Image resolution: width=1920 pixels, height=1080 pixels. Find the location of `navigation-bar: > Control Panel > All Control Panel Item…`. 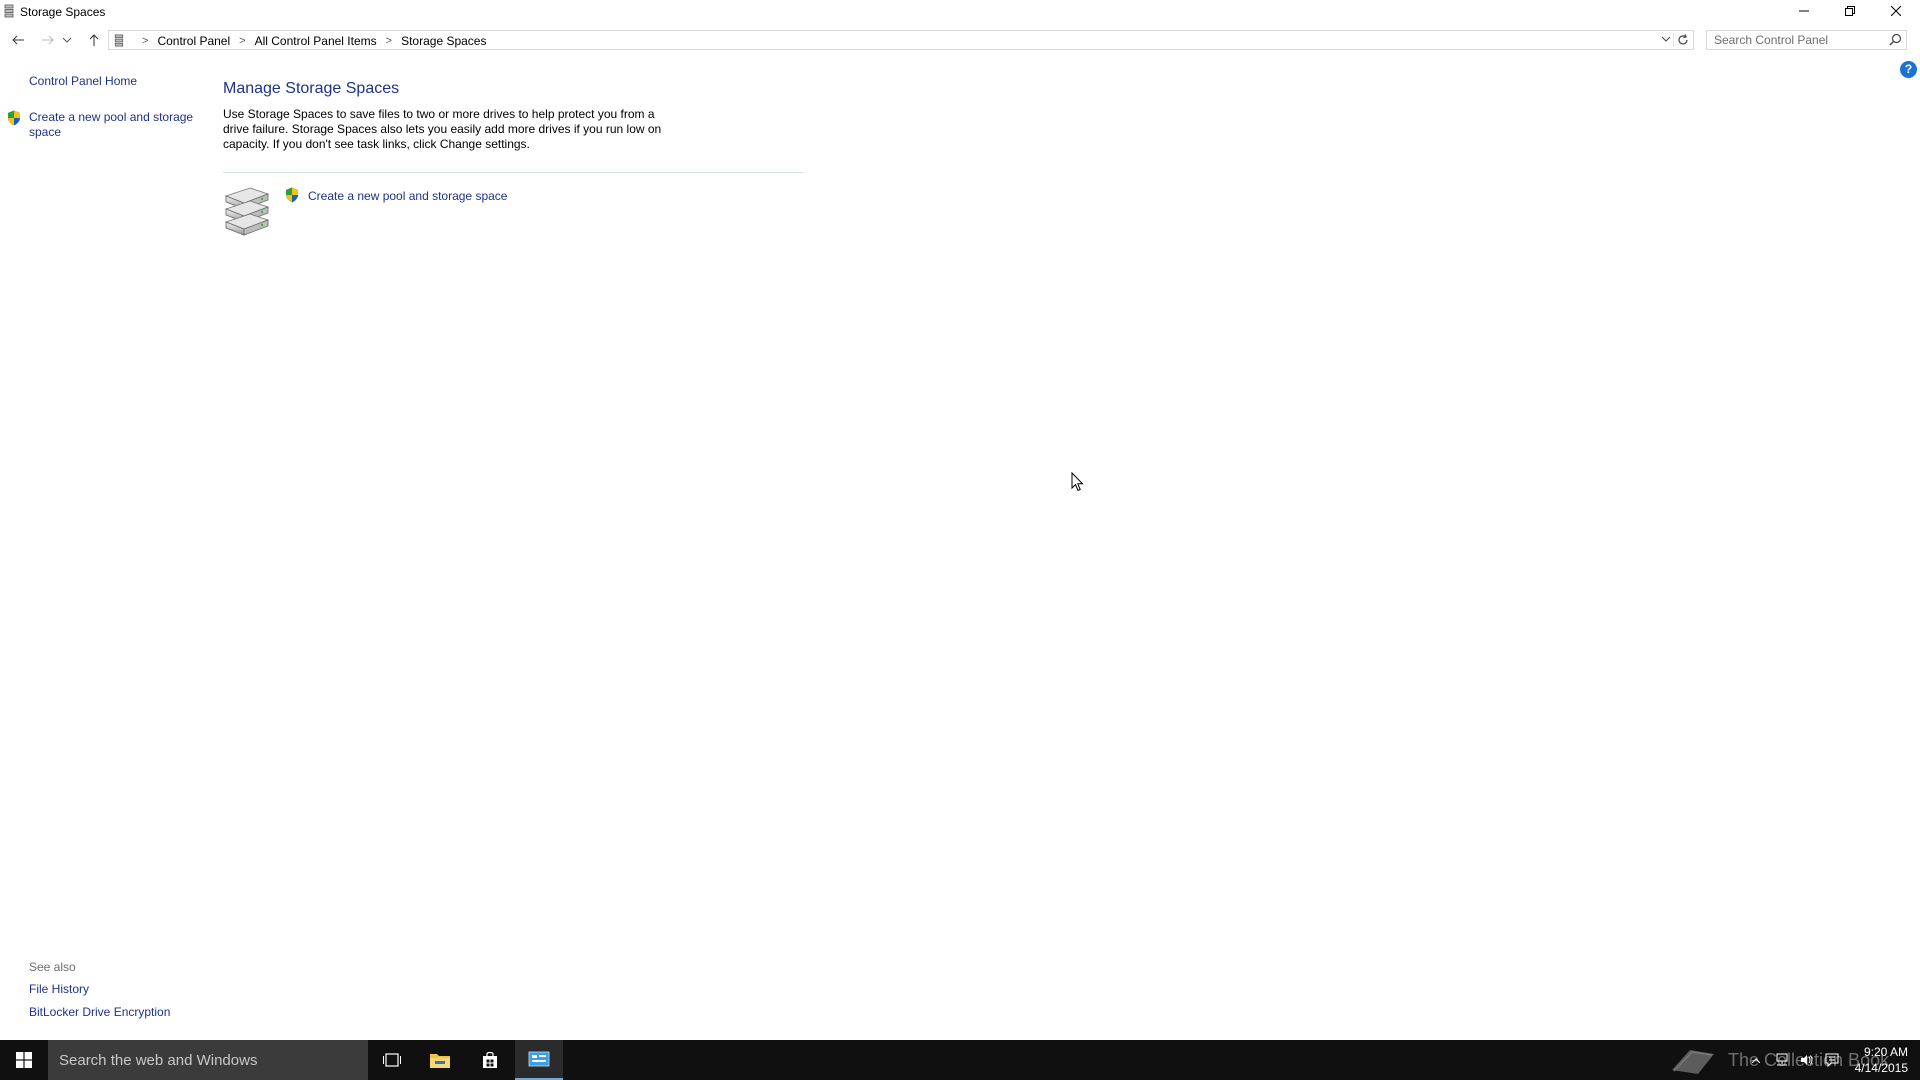

navigation-bar: > Control Panel > All Control Panel Item… is located at coordinates (960, 40).